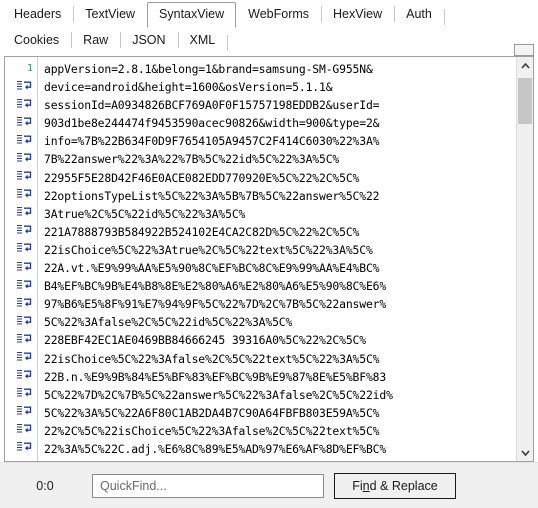 Image resolution: width=538 pixels, height=508 pixels. What do you see at coordinates (192, 15) in the screenshot?
I see `tab-syntaxview: SyntaxView` at bounding box center [192, 15].